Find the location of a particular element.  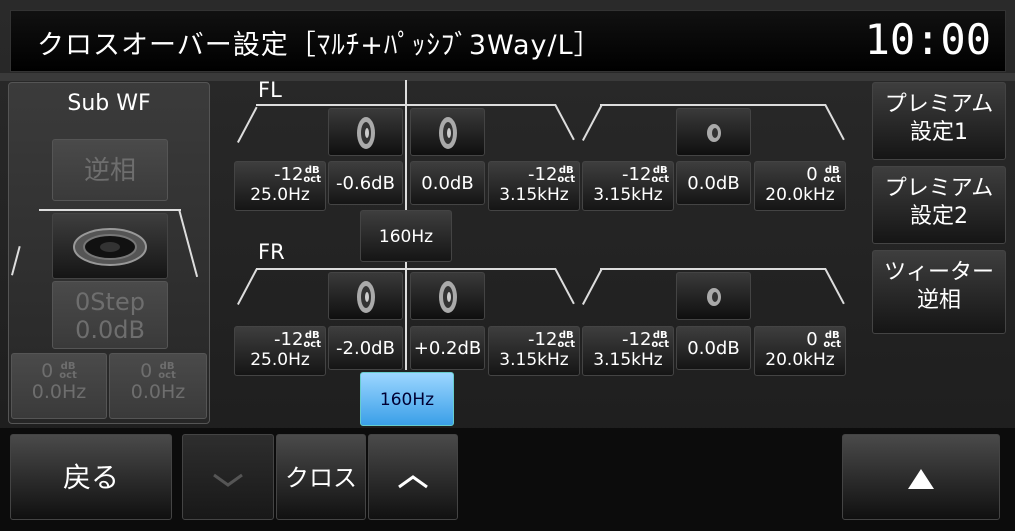

sub-curve-top is located at coordinates (110, 210).